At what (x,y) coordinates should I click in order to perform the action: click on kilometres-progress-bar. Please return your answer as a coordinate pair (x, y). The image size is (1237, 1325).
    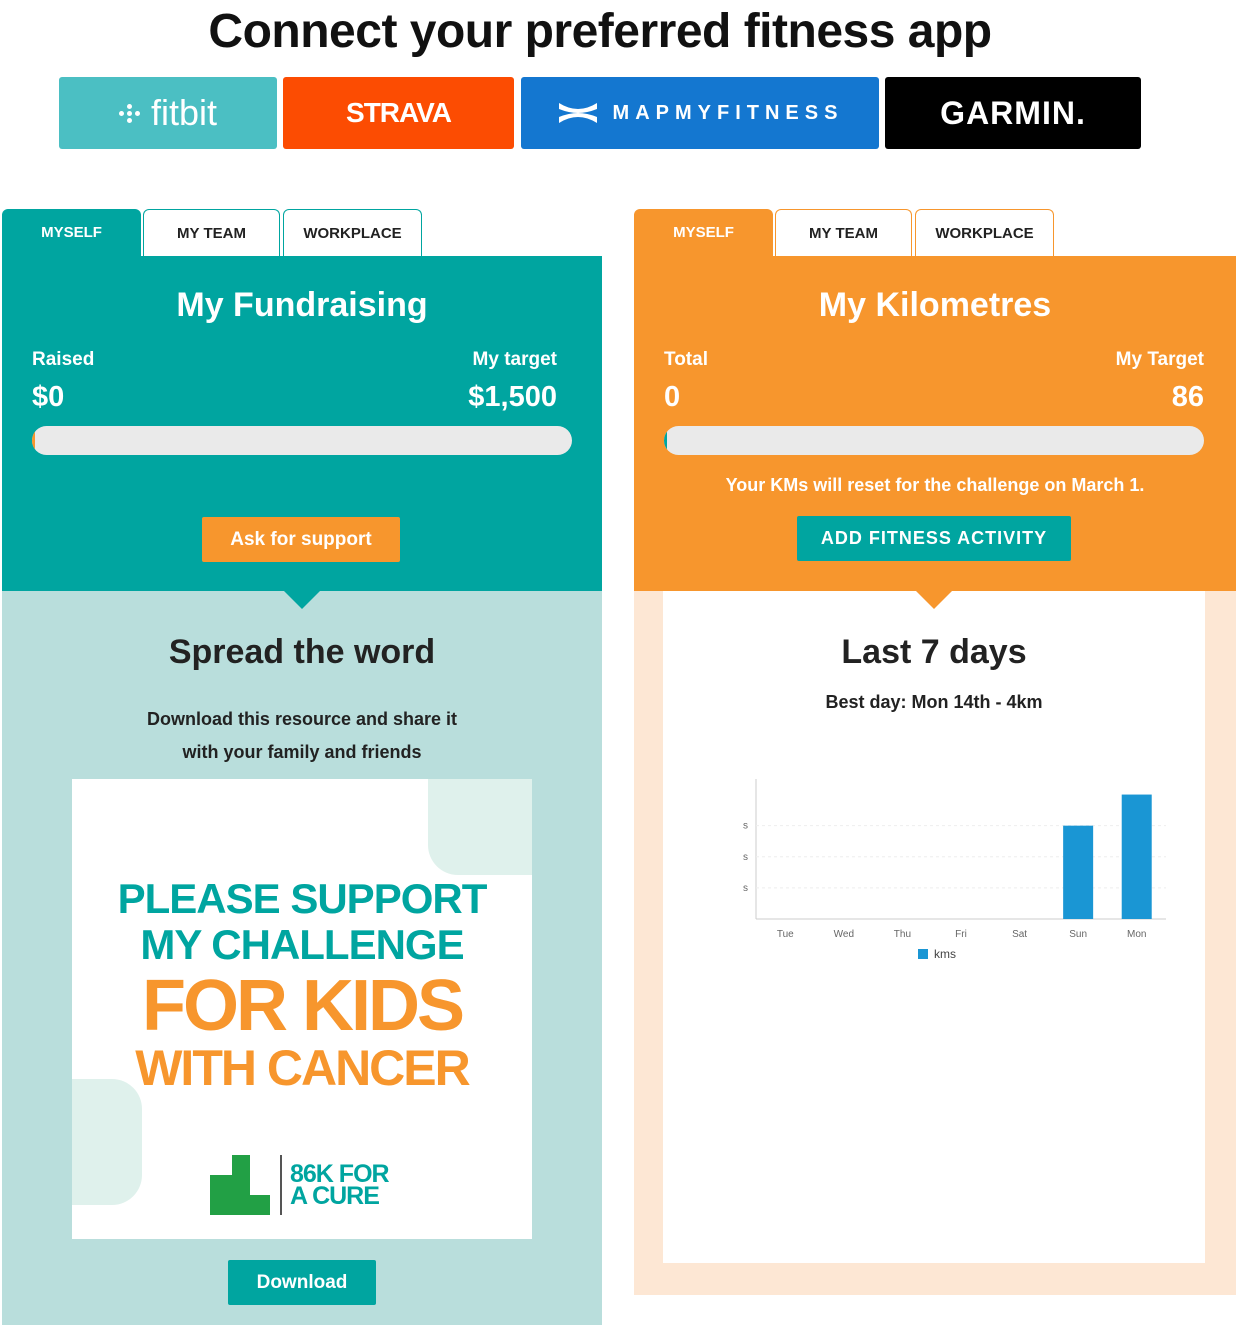
    Looking at the image, I should click on (934, 440).